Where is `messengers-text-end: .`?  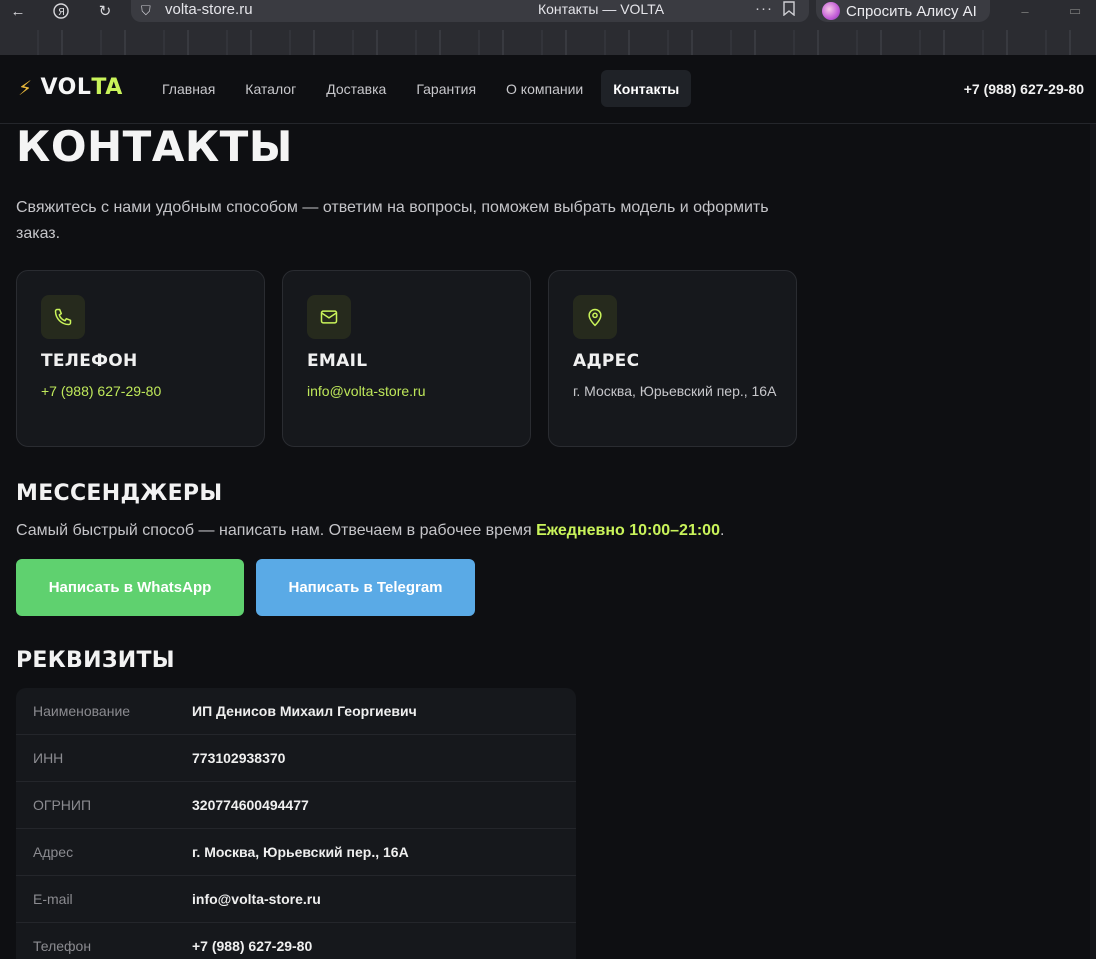
messengers-text-end: . is located at coordinates (722, 530).